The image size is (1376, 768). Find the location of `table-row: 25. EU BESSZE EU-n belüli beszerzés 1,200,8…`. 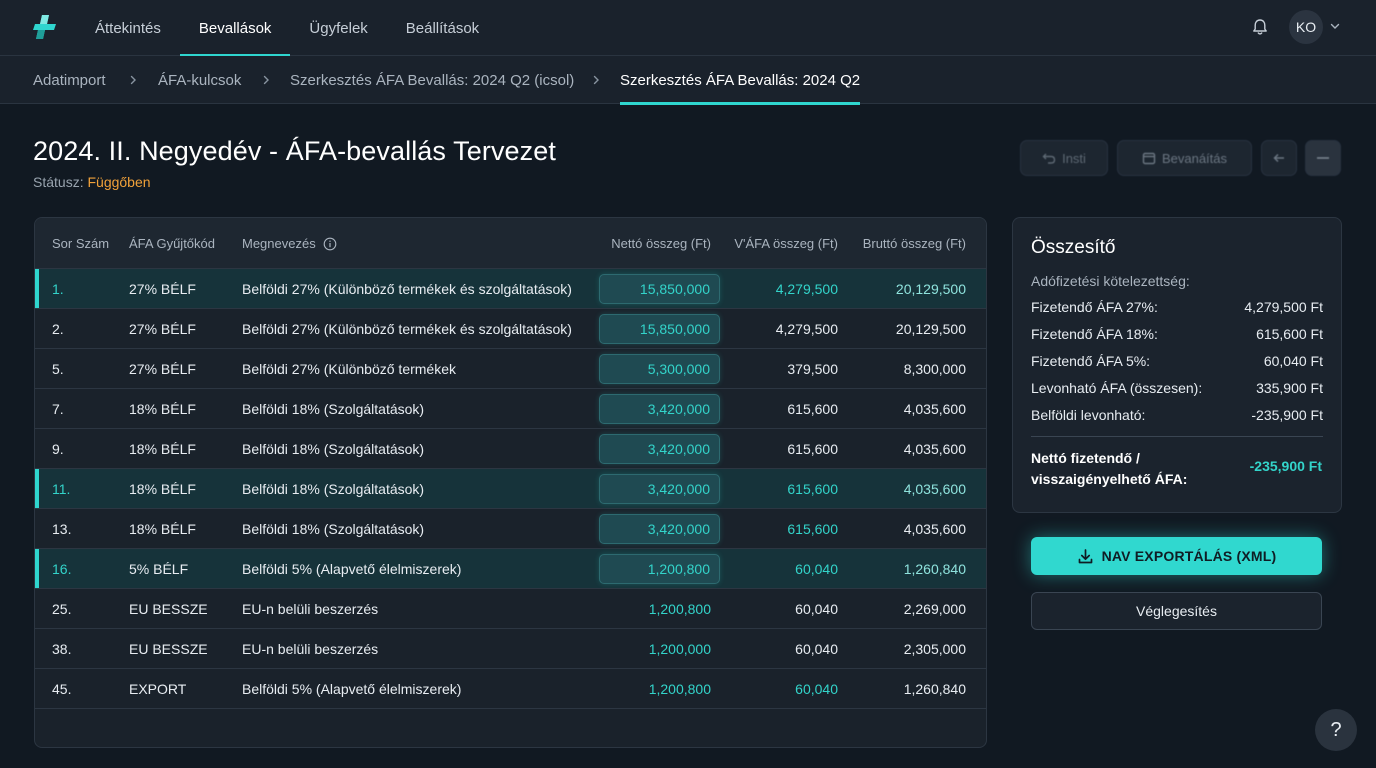

table-row: 25. EU BESSZE EU-n belüli beszerzés 1,200,8… is located at coordinates (510, 609).